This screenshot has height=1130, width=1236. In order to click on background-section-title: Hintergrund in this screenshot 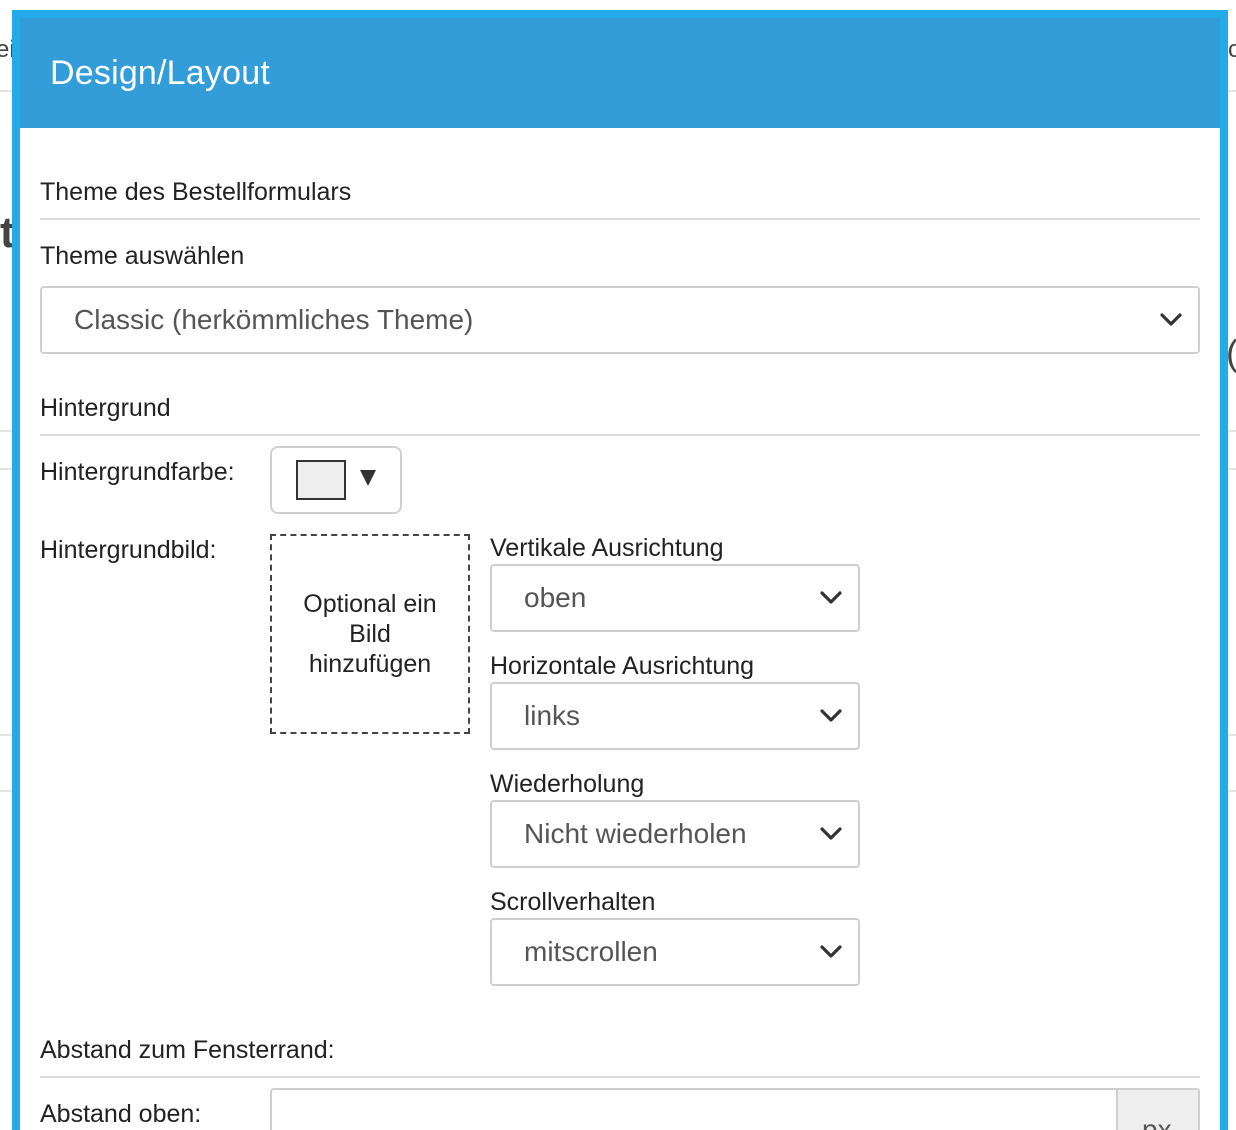, I will do `click(105, 408)`.